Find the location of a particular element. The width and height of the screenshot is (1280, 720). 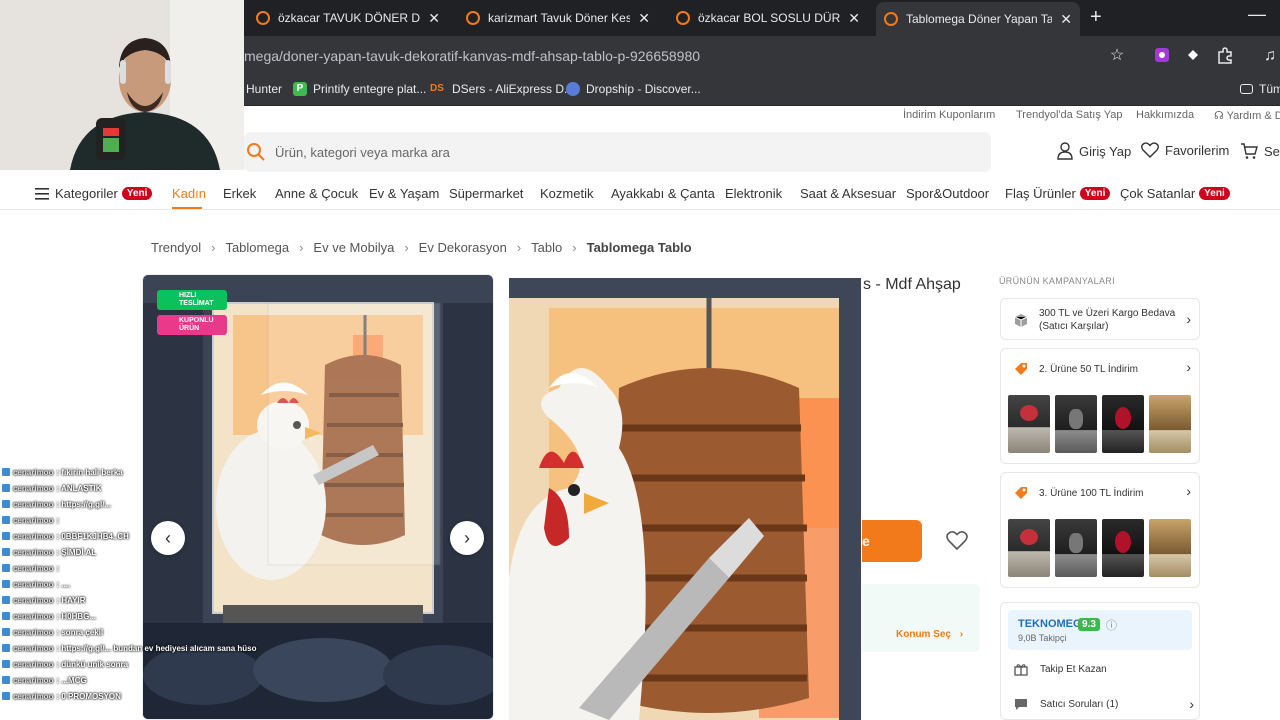

chat-message: cenarimoo: ANLAŞTIK is located at coordinates (52, 488).